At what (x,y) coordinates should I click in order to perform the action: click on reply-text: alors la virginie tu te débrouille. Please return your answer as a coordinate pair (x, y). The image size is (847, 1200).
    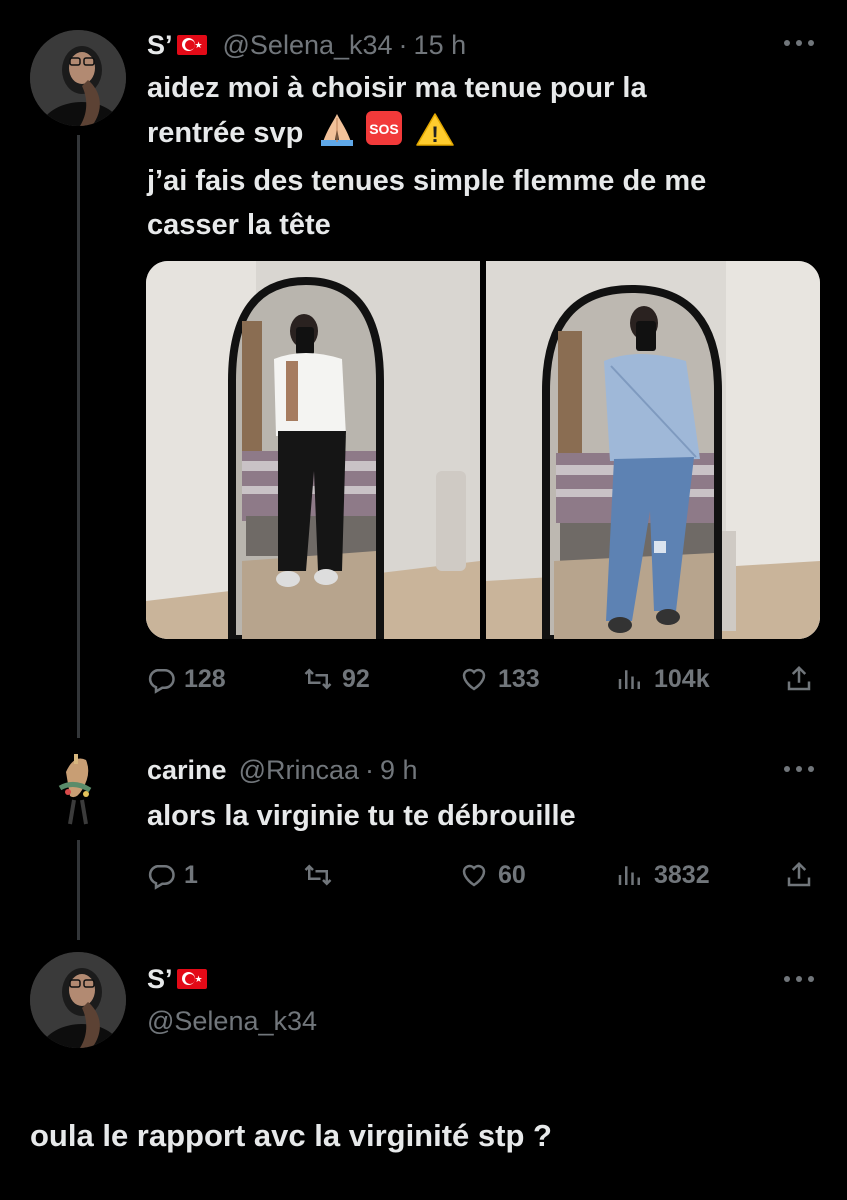
    Looking at the image, I should click on (361, 816).